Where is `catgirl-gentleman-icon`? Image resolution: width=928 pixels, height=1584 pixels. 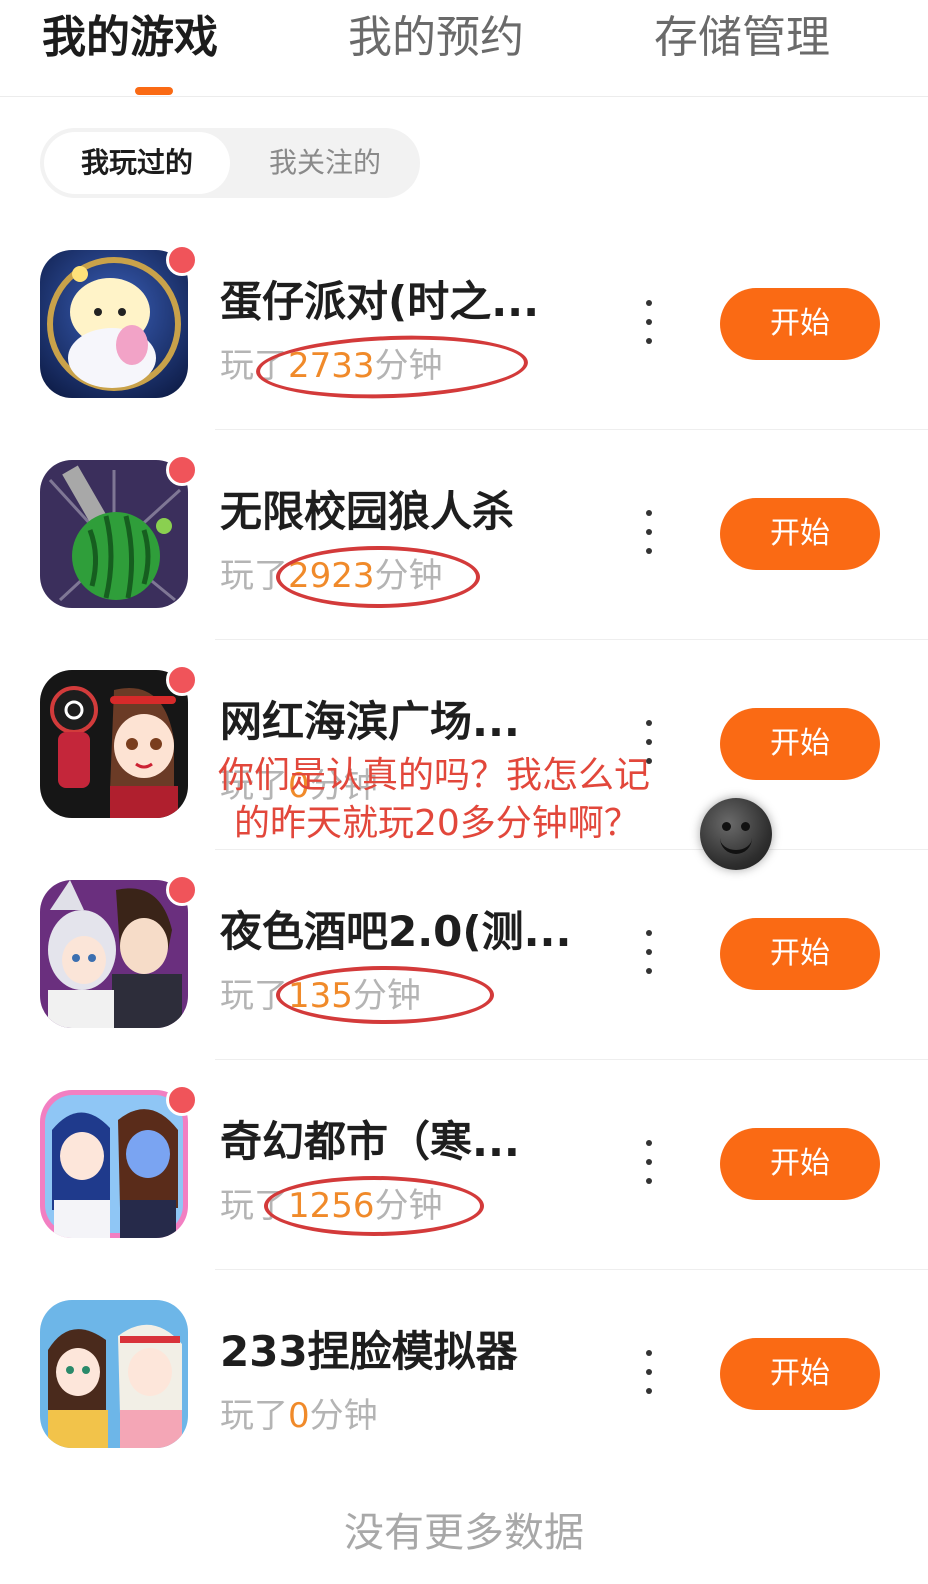 catgirl-gentleman-icon is located at coordinates (114, 954).